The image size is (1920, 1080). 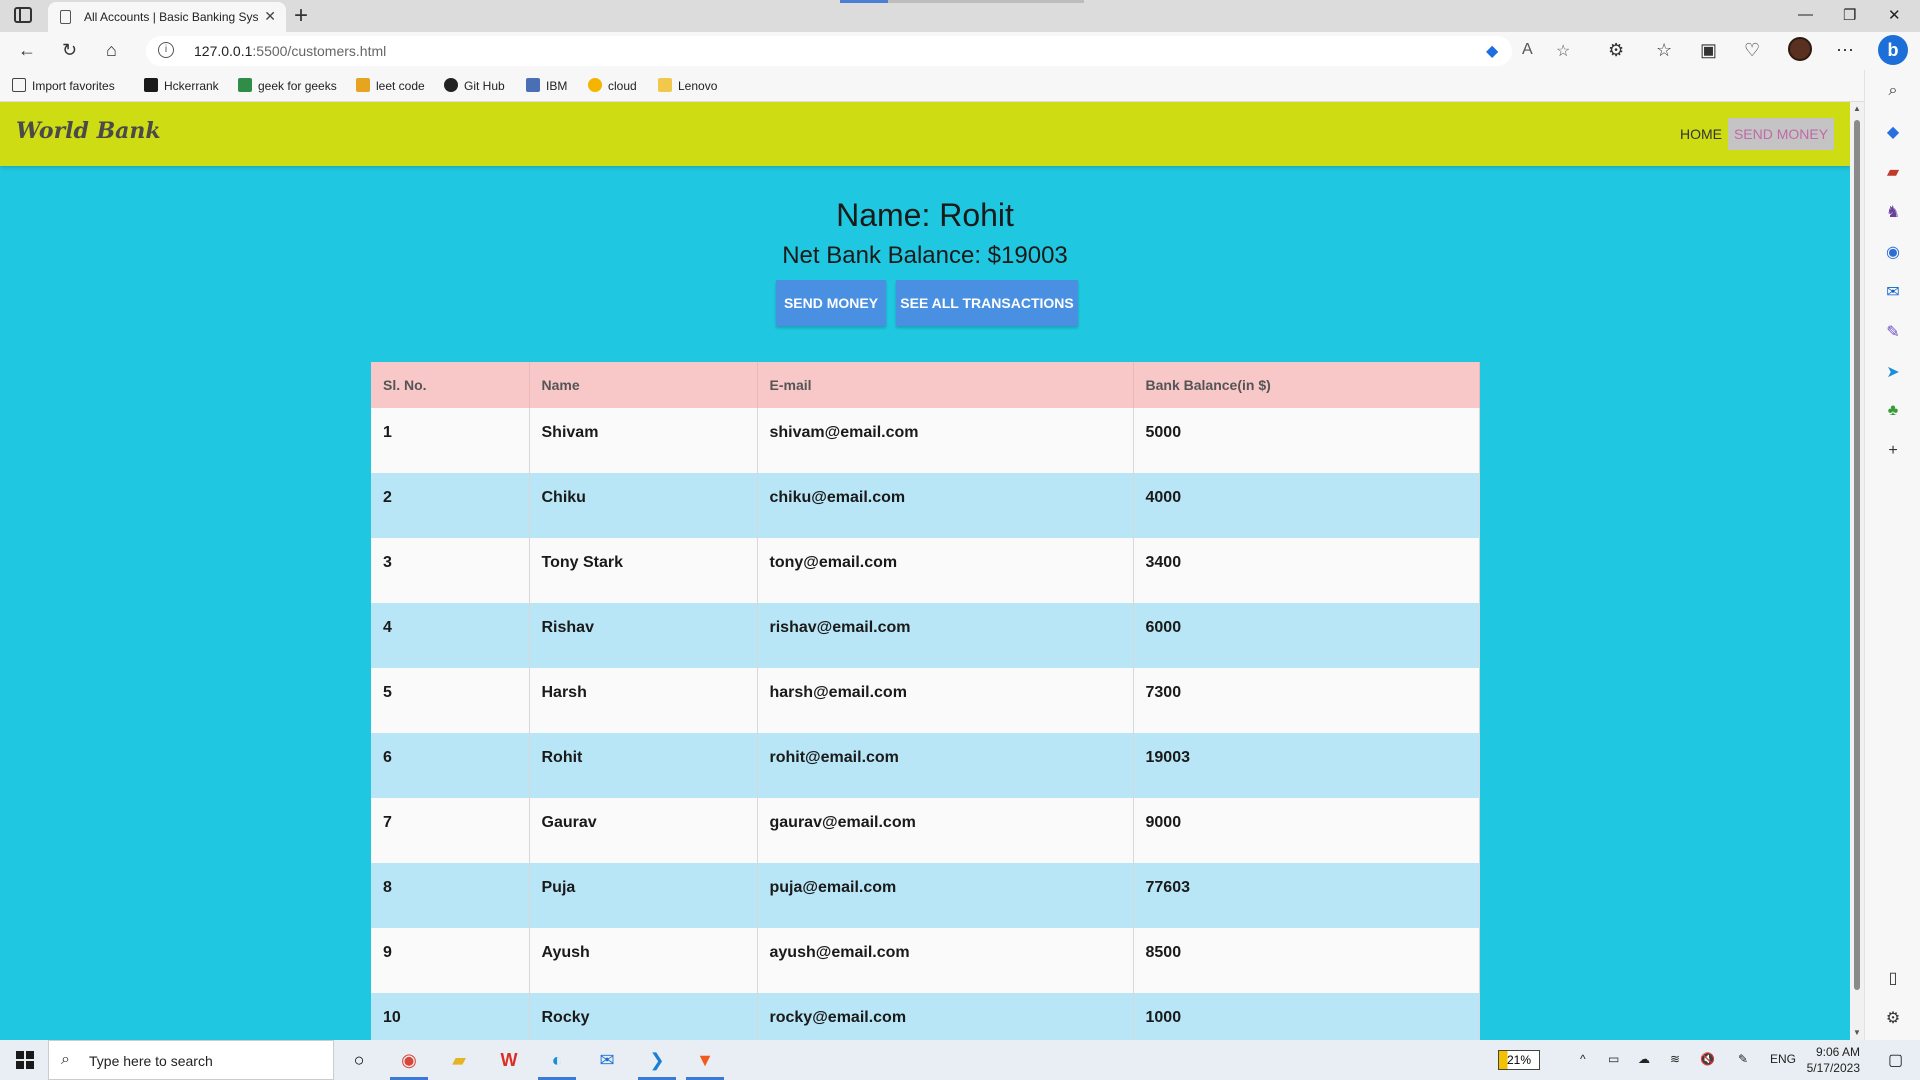 I want to click on cell-bank-balance: 5000, so click(x=1306, y=440).